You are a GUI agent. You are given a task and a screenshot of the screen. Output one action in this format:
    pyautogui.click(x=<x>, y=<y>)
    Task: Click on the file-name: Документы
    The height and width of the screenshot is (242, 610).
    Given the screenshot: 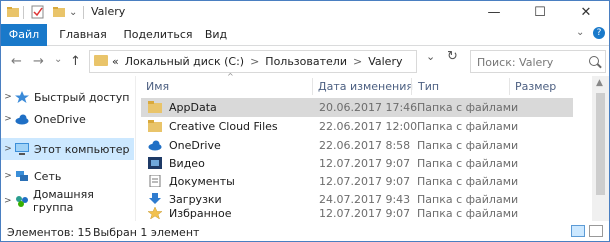 What is the action you would take?
    pyautogui.click(x=202, y=181)
    